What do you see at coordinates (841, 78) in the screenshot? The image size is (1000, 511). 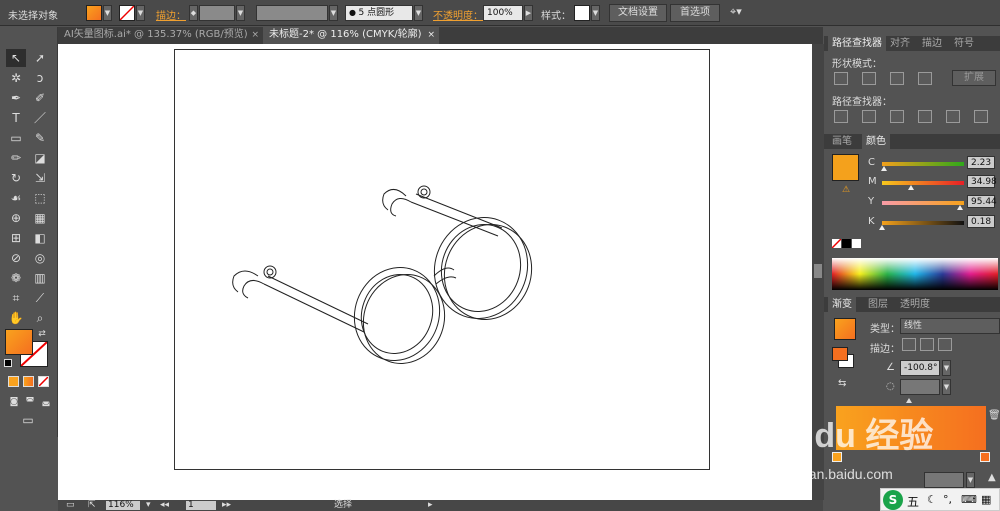 I see `unite-icon` at bounding box center [841, 78].